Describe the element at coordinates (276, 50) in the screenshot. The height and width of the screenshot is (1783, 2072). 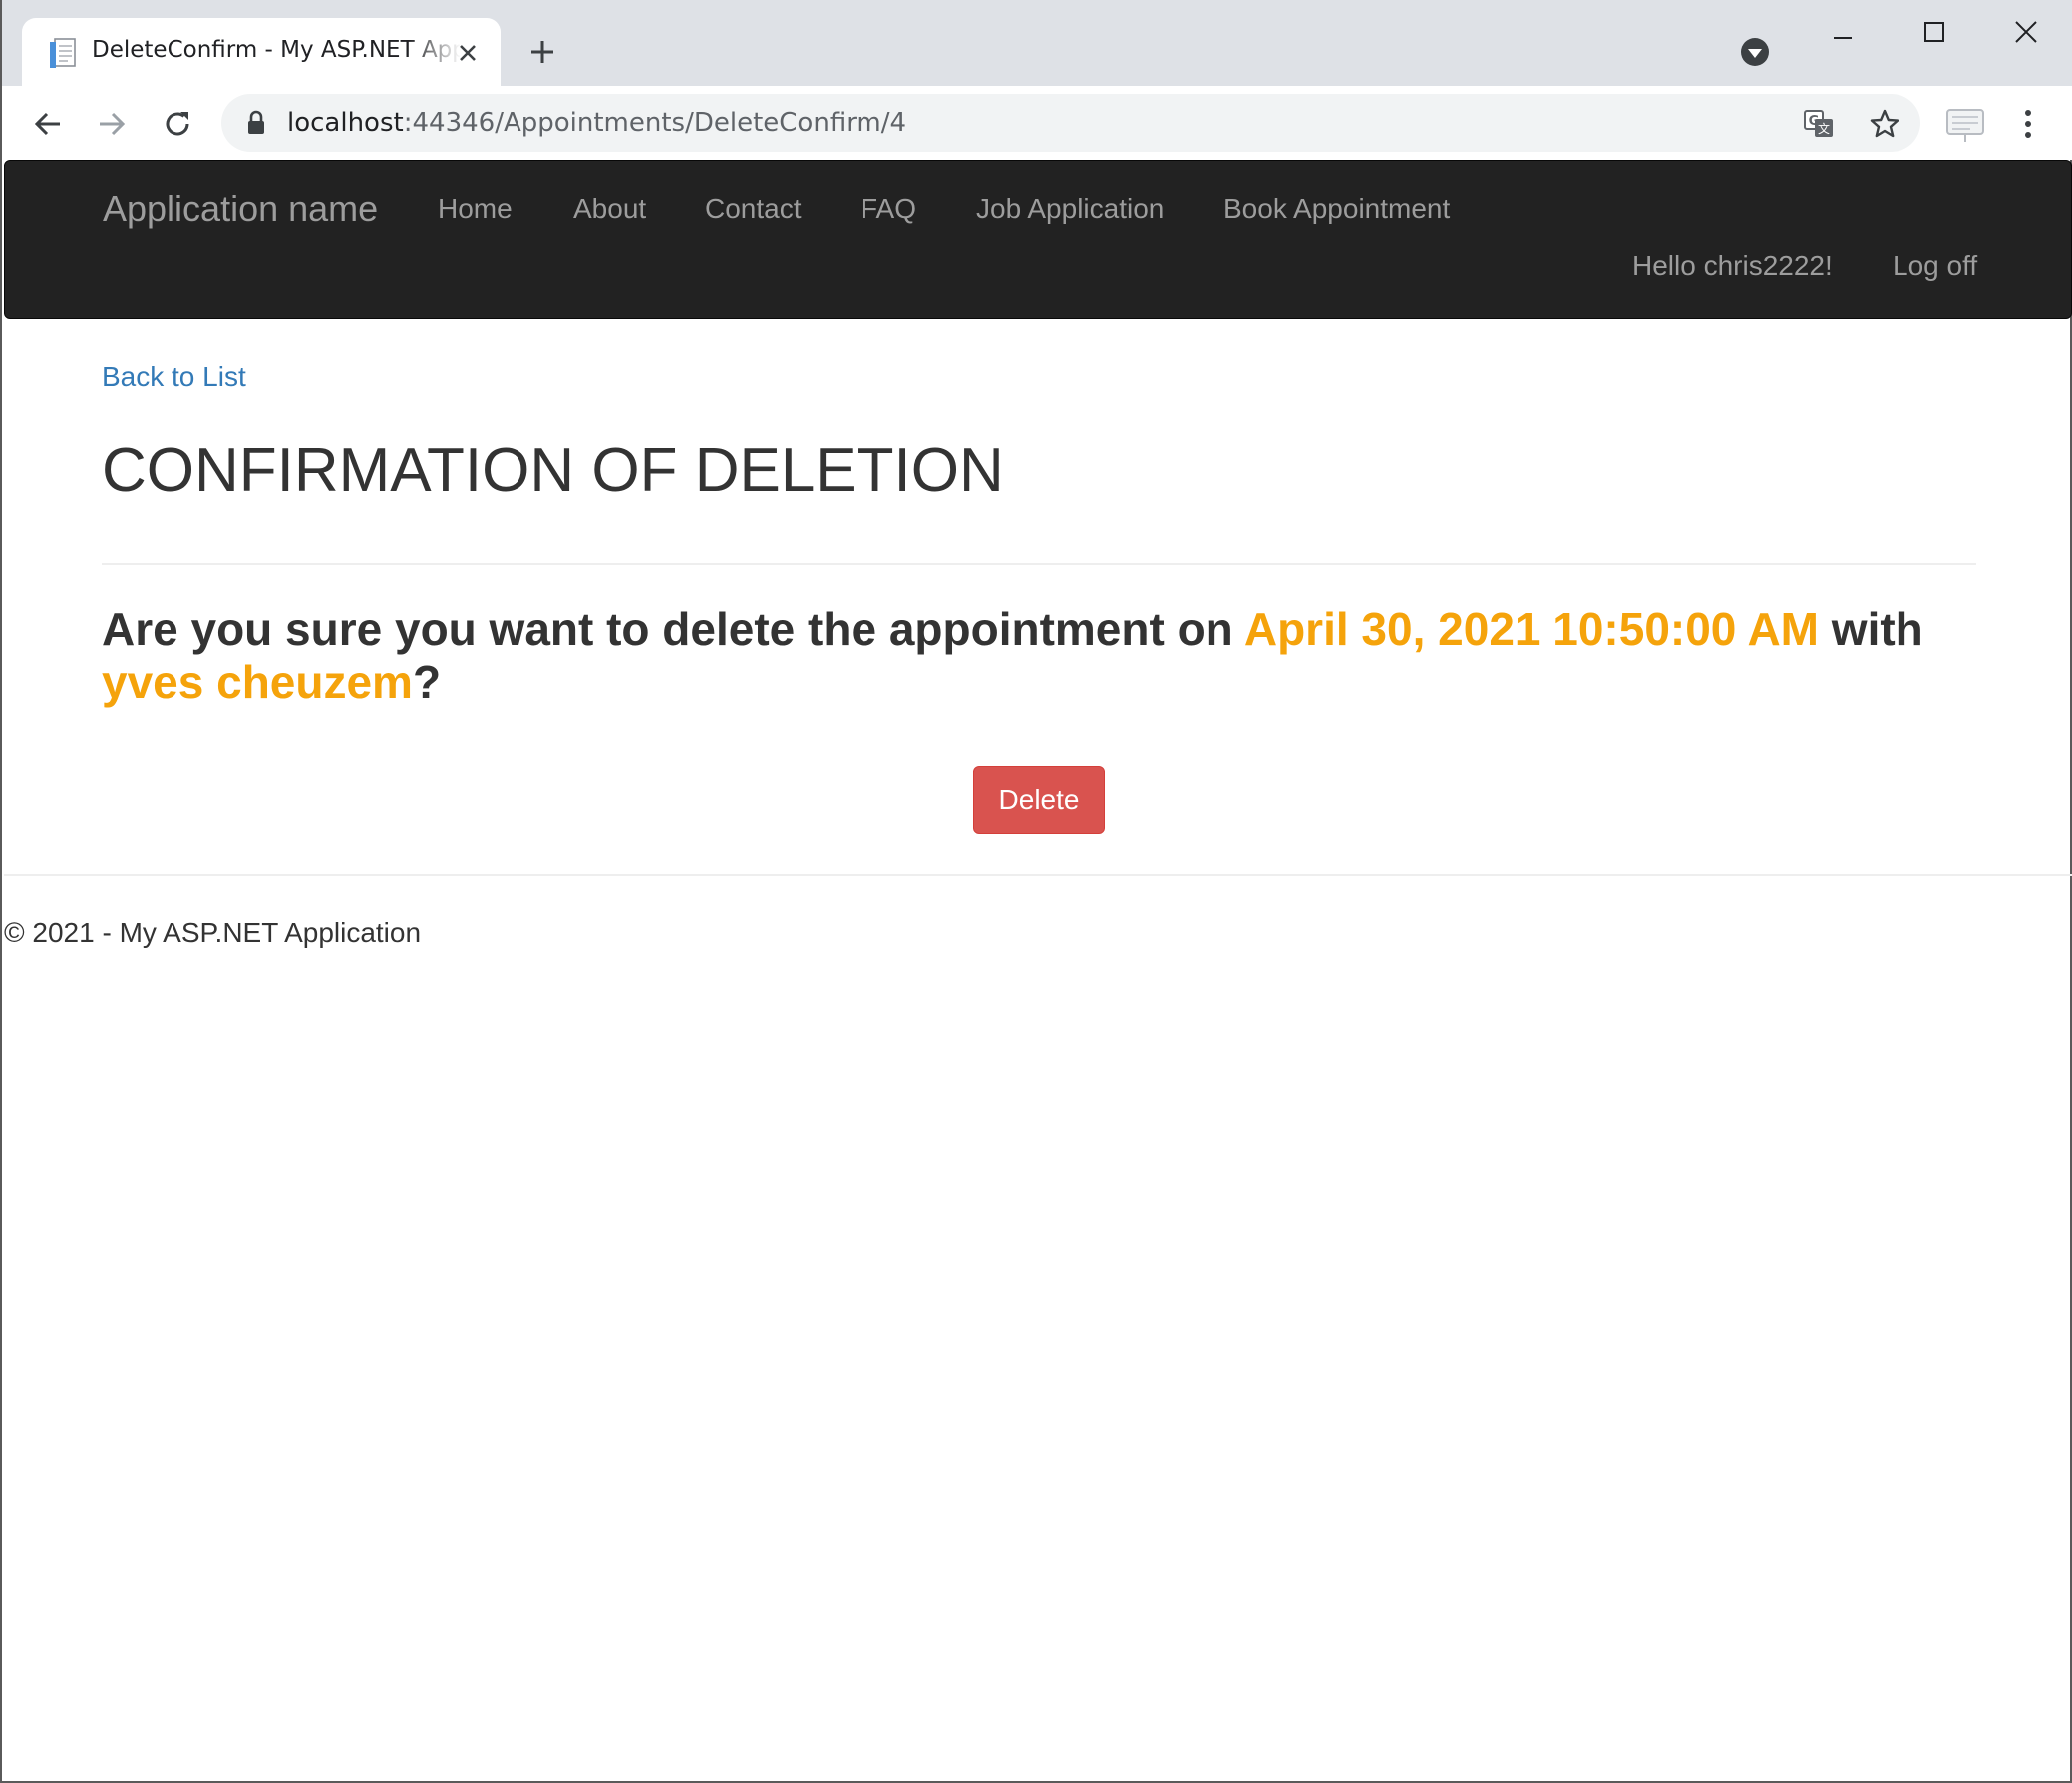
I see `tab-title: DeleteConfirm - My ASP.NET Application` at that location.